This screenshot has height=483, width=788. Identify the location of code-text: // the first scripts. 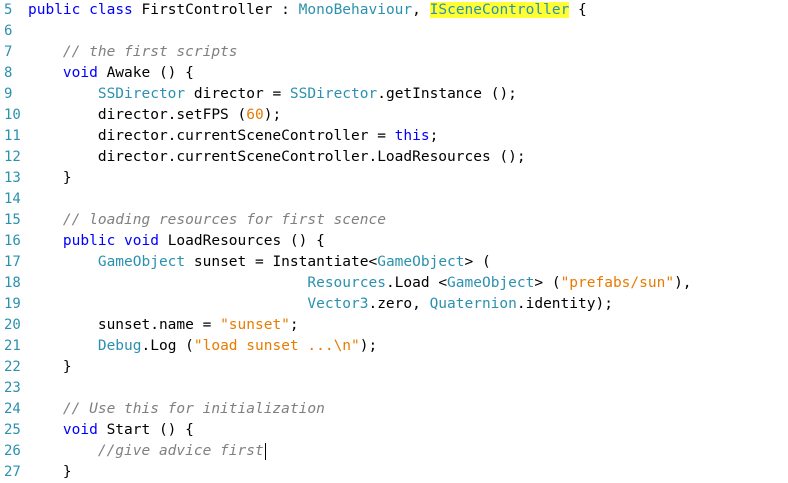
(133, 52).